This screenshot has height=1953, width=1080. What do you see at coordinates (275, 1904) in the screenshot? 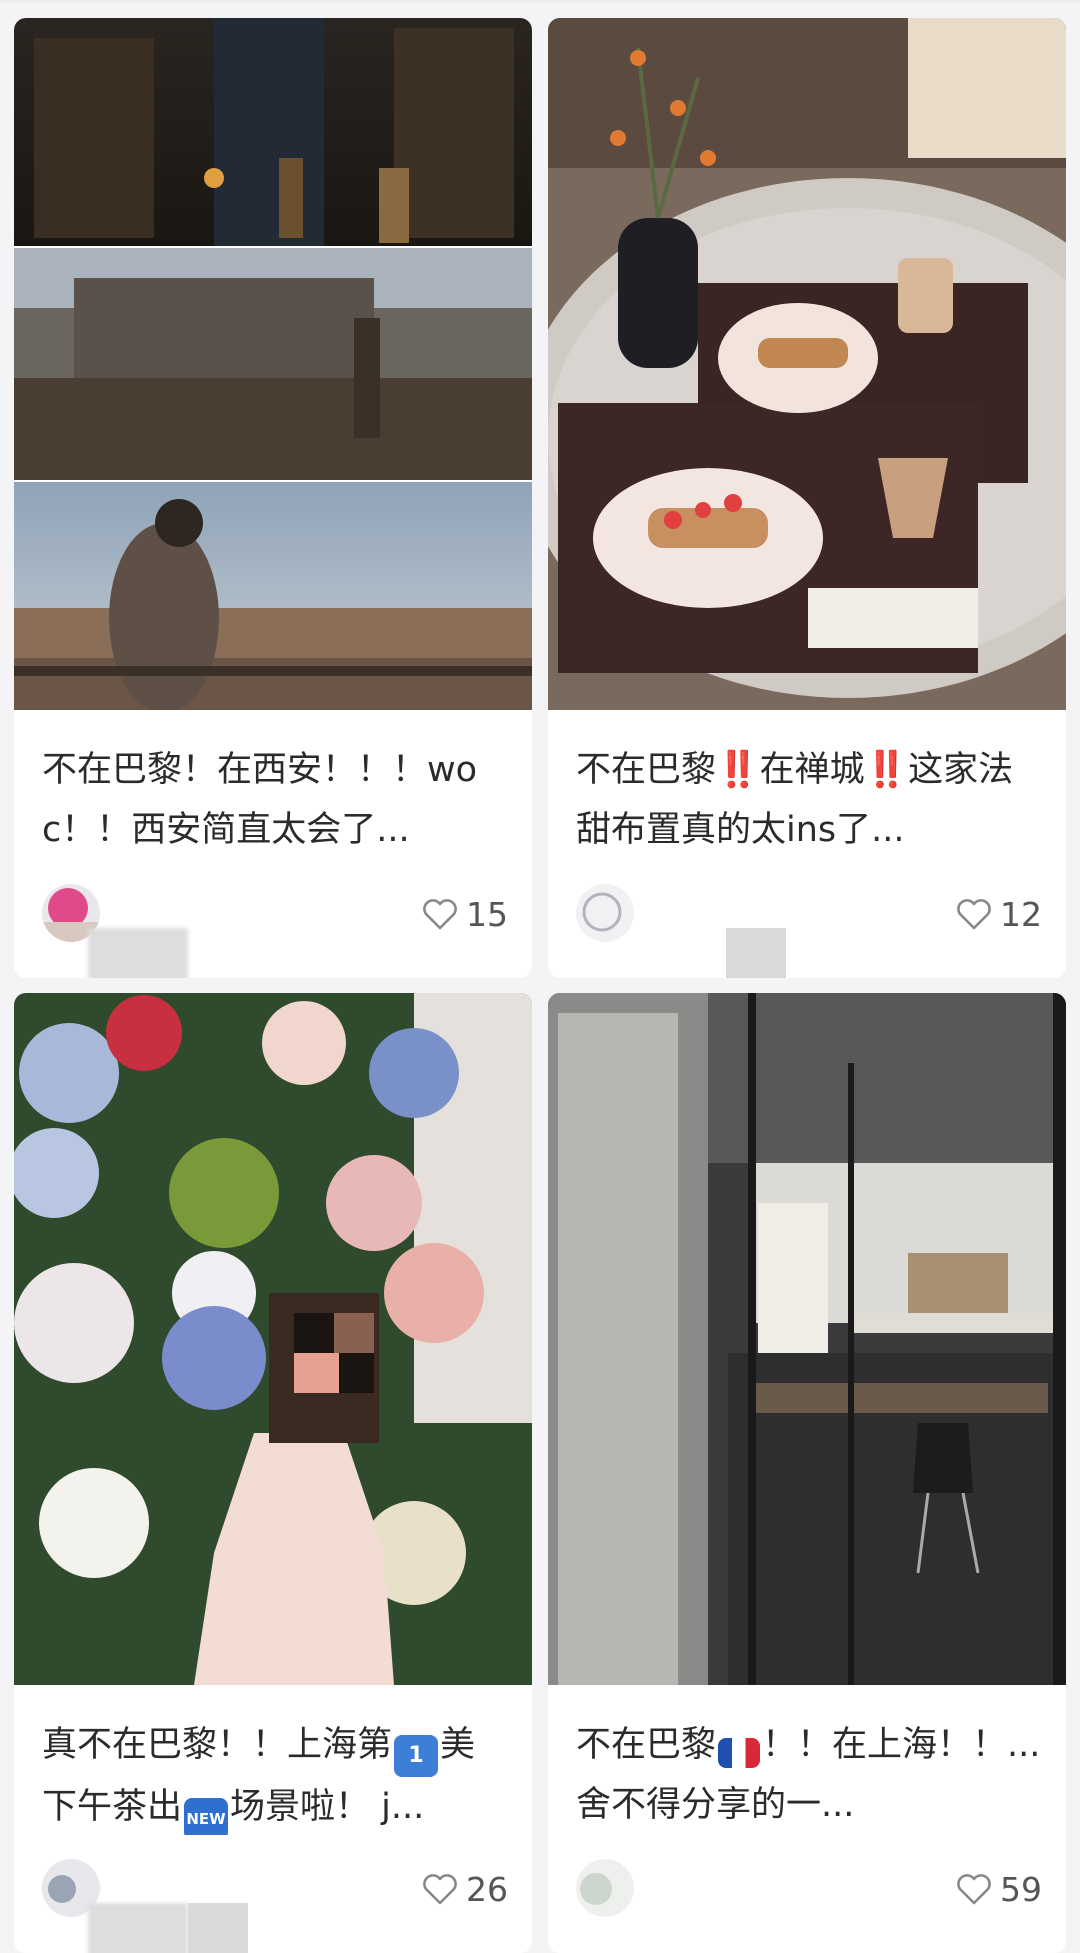
I see `post-meta: 26` at bounding box center [275, 1904].